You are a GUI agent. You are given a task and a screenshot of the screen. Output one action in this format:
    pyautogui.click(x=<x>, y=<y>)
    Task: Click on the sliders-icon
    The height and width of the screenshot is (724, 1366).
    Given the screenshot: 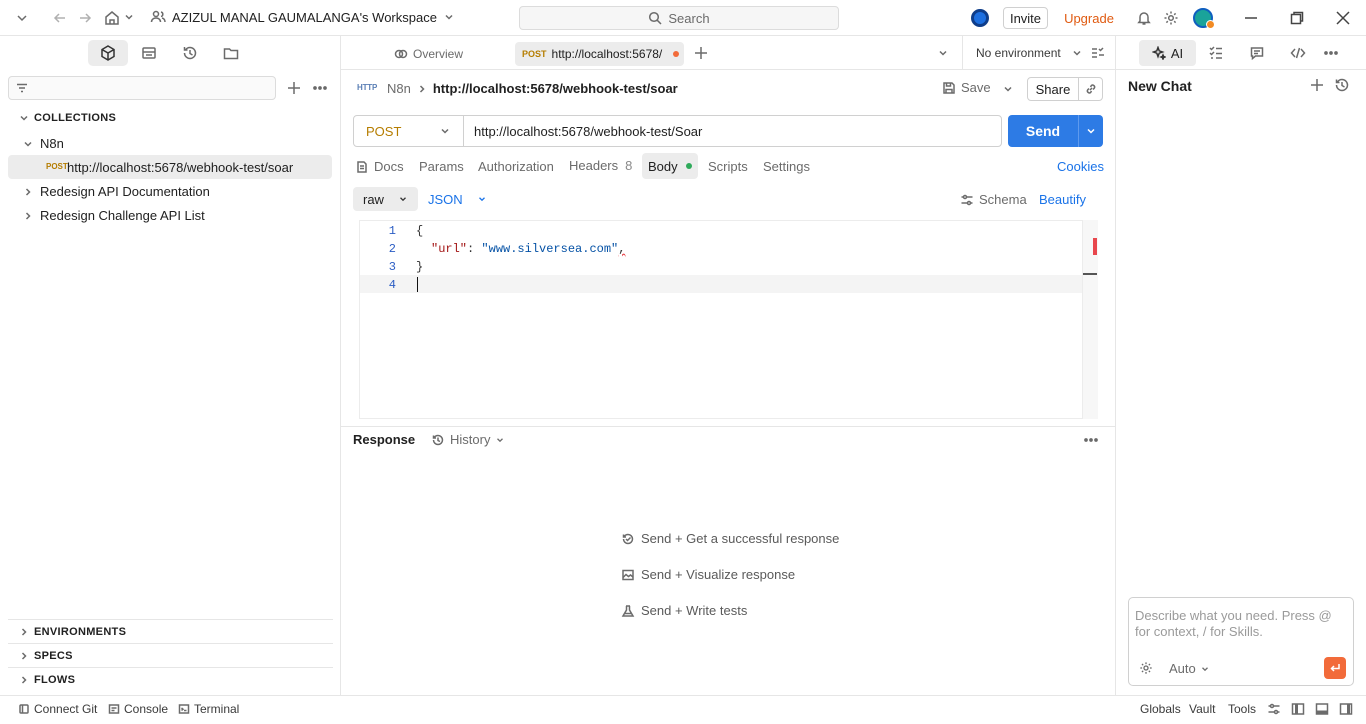 What is the action you would take?
    pyautogui.click(x=967, y=200)
    